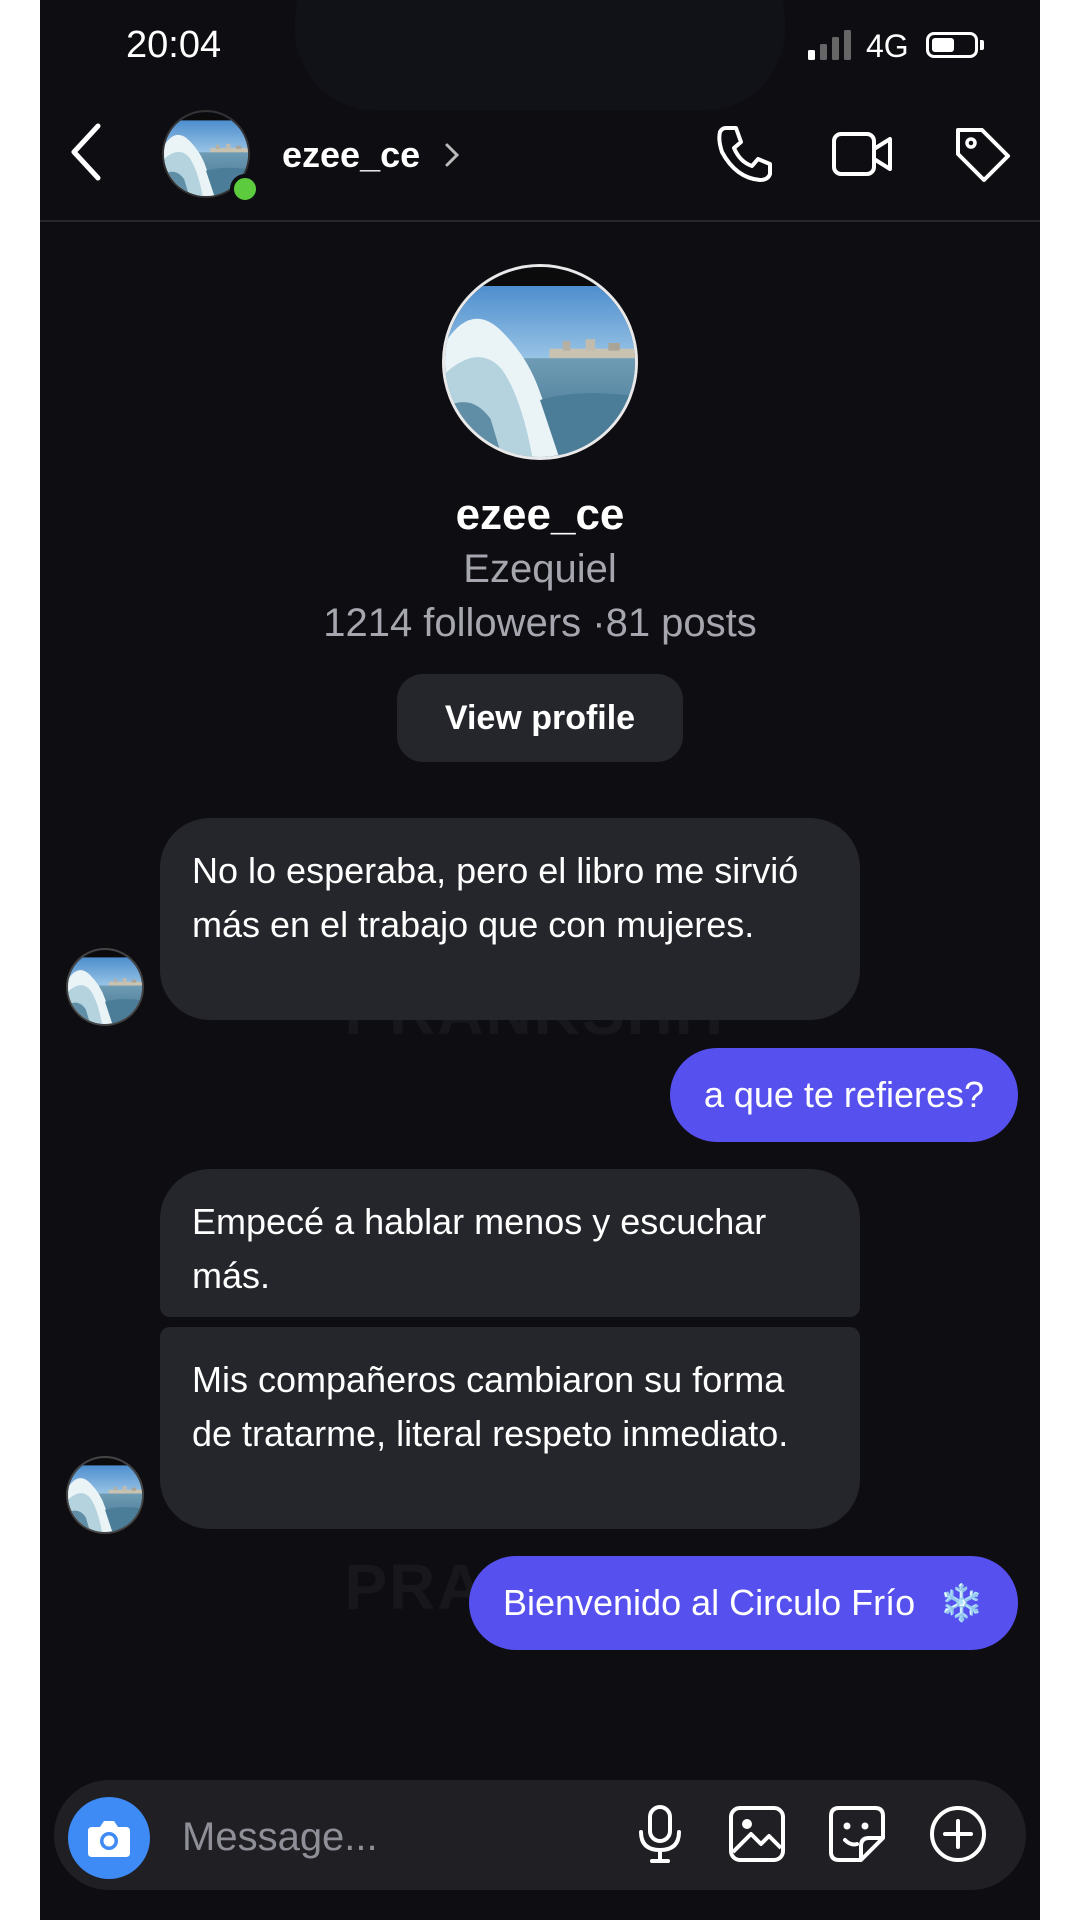 The image size is (1080, 1920). What do you see at coordinates (961, 1602) in the screenshot?
I see `snowflake-emoji: ❄️` at bounding box center [961, 1602].